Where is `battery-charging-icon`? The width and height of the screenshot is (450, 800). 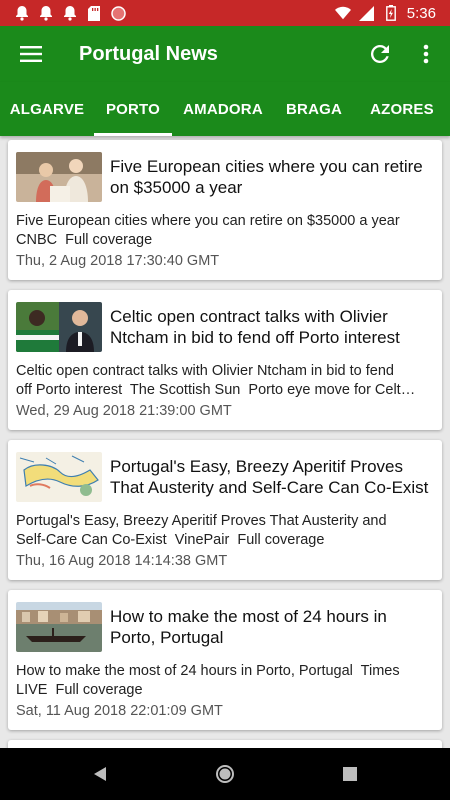
battery-charging-icon is located at coordinates (391, 13).